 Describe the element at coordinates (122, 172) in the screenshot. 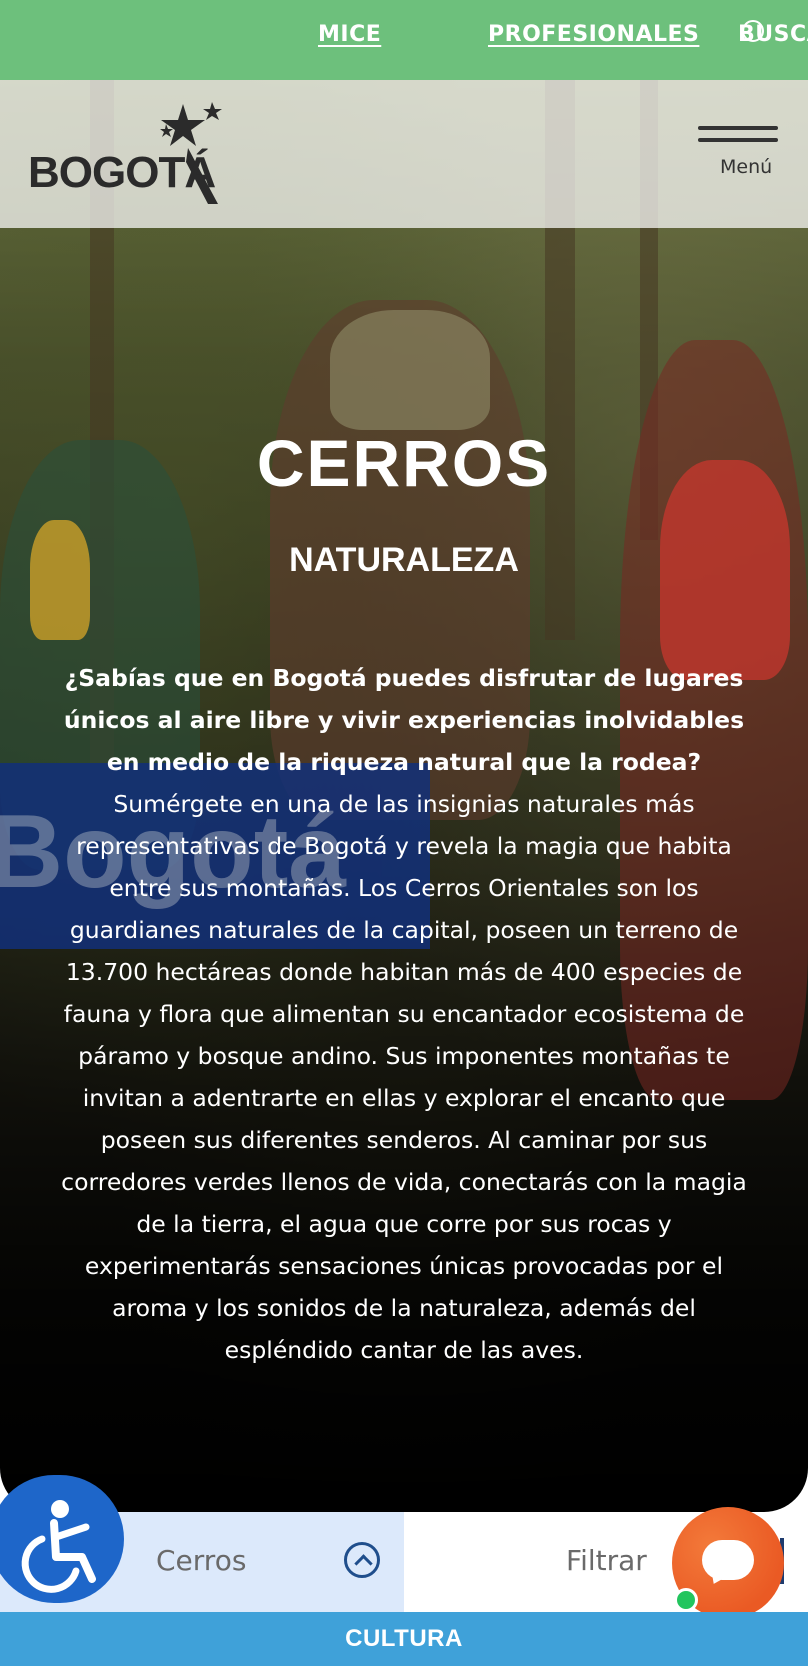

I see `logo-text: BOGOTÁ` at that location.